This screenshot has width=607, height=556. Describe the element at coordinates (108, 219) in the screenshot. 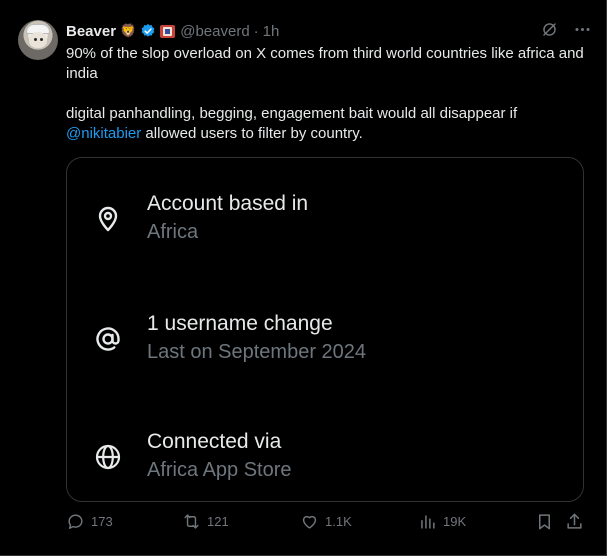

I see `location-pin-icon` at that location.